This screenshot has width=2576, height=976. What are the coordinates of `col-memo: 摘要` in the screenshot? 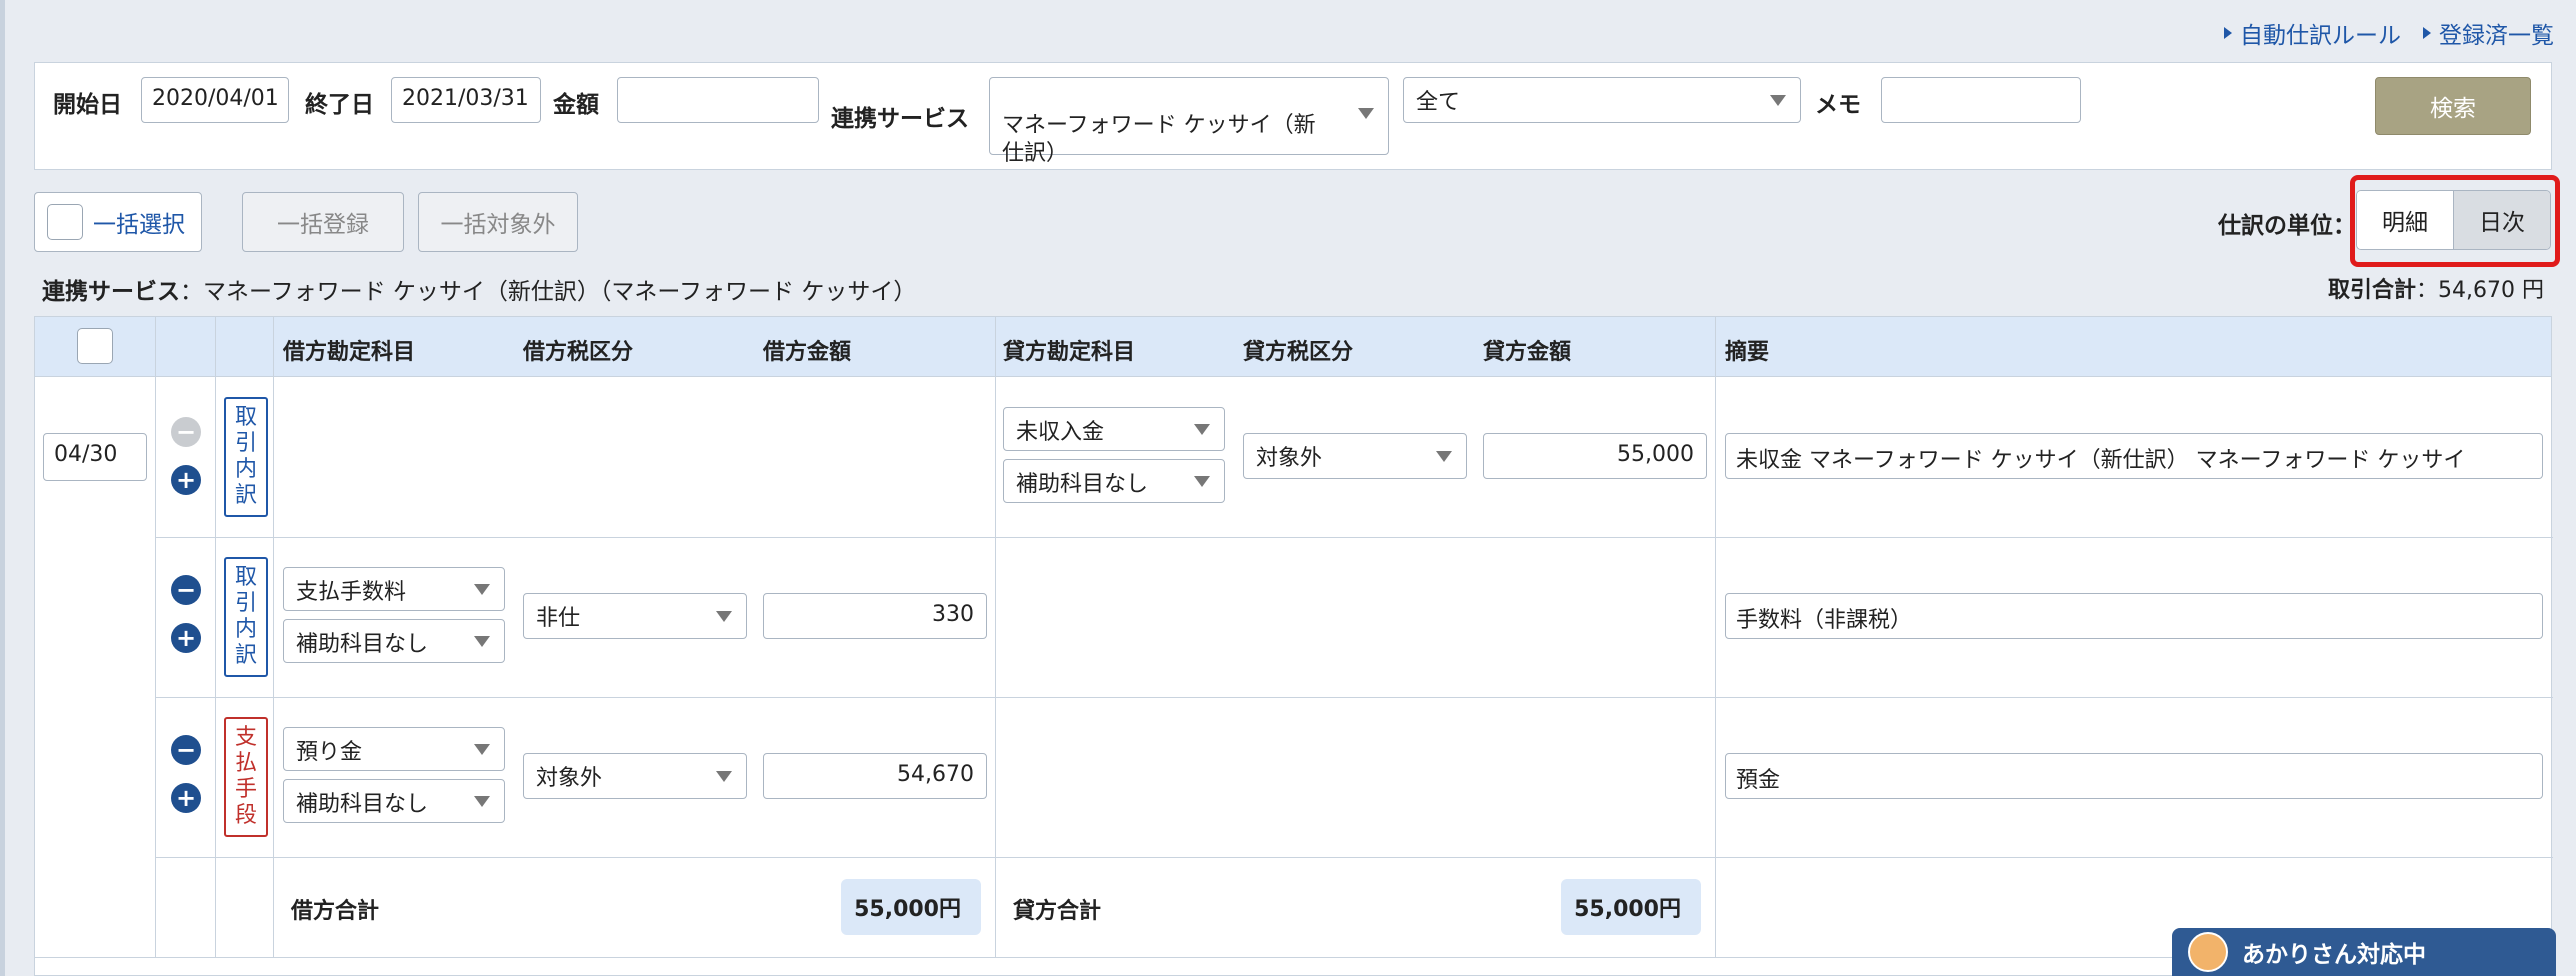 It's located at (1747, 352).